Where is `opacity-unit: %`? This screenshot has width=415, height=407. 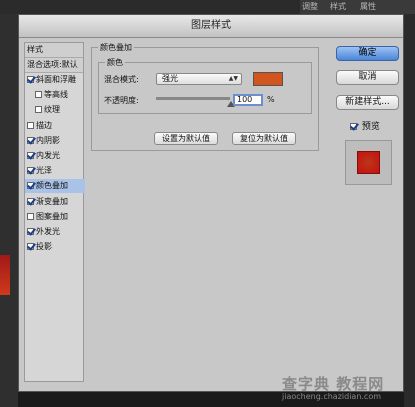 opacity-unit: % is located at coordinates (271, 99).